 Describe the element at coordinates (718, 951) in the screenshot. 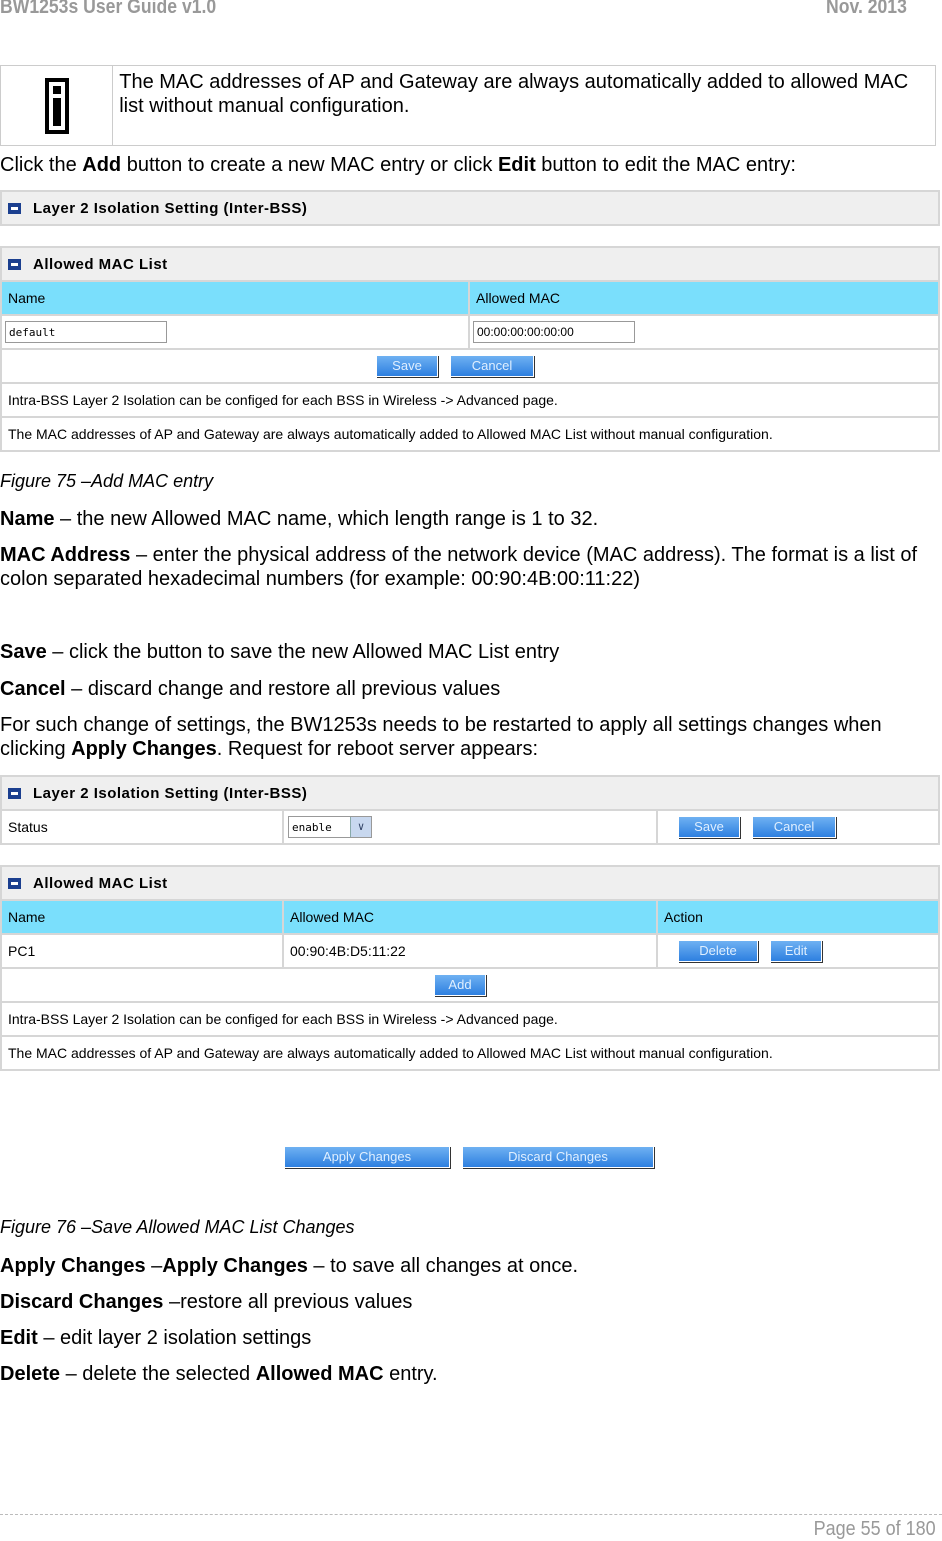

I see `delete-button: Delete` at that location.